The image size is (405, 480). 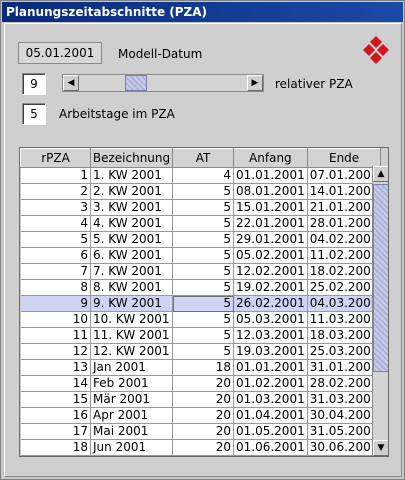 What do you see at coordinates (270, 158) in the screenshot?
I see `column-header-anfang: Anfang` at bounding box center [270, 158].